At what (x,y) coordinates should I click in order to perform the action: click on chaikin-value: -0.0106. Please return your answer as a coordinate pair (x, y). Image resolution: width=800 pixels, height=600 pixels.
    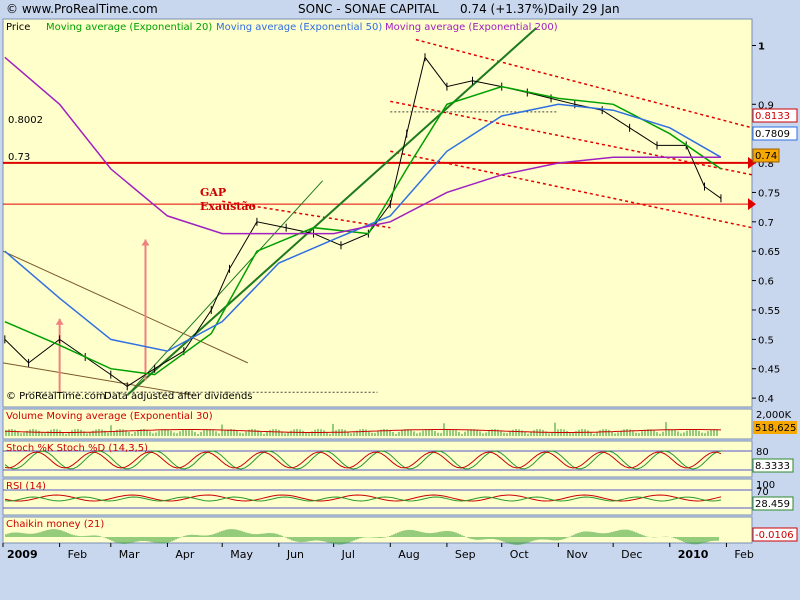
    Looking at the image, I should click on (774, 535).